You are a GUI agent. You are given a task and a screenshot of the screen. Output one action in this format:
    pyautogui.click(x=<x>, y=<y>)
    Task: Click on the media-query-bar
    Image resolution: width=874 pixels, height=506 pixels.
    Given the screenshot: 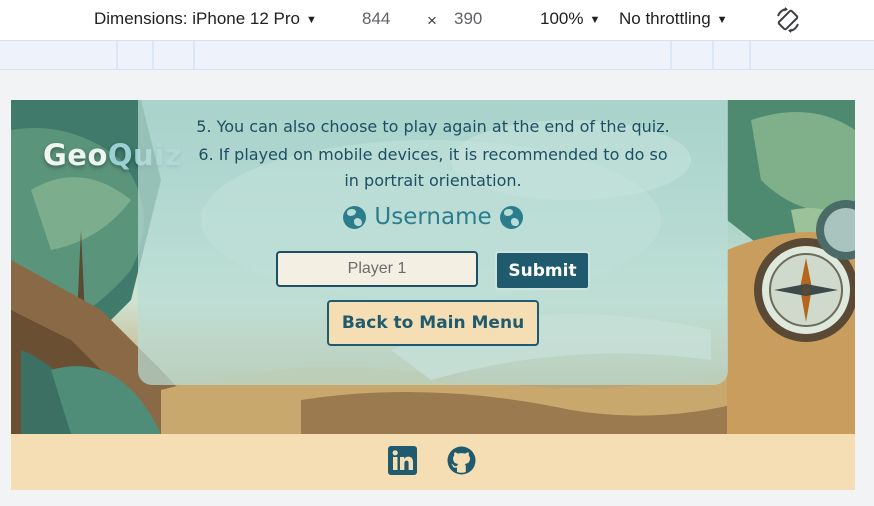 What is the action you would take?
    pyautogui.click(x=437, y=55)
    